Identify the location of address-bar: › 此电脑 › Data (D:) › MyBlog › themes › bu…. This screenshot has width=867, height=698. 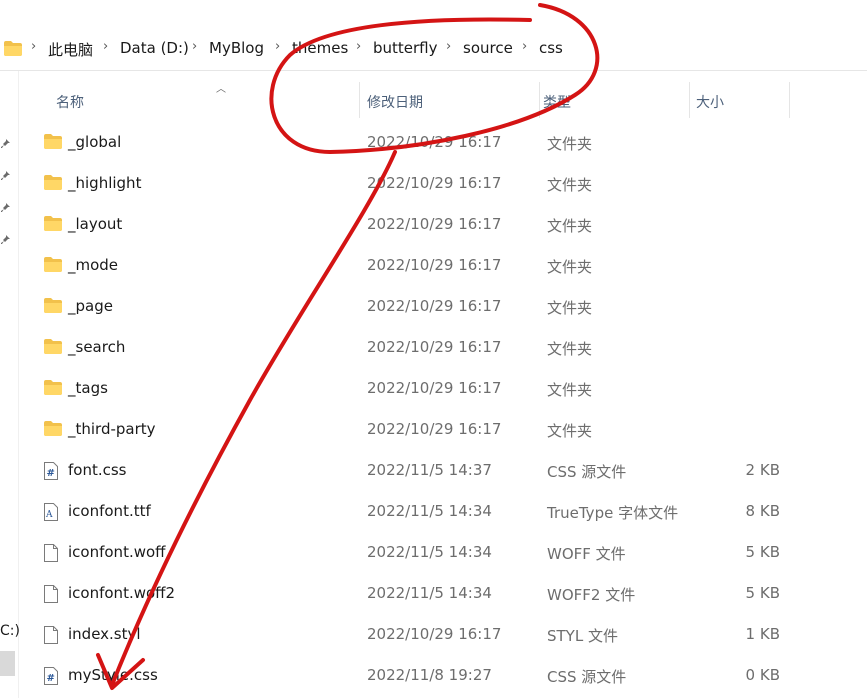
(433, 49).